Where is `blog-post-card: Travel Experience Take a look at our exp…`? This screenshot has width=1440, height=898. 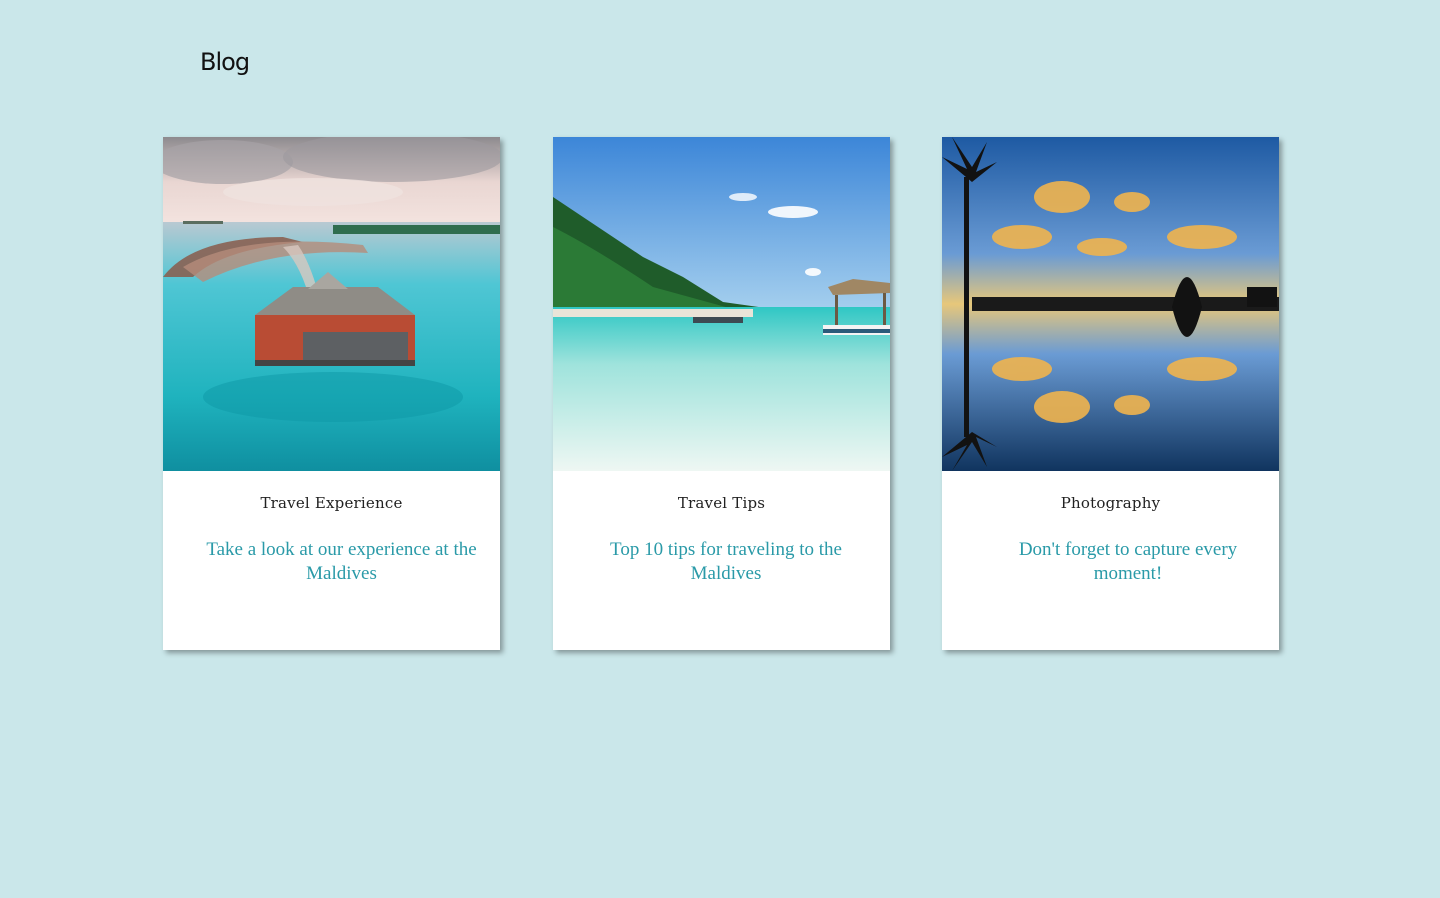
blog-post-card: Travel Experience Take a look at our exp… is located at coordinates (331, 393).